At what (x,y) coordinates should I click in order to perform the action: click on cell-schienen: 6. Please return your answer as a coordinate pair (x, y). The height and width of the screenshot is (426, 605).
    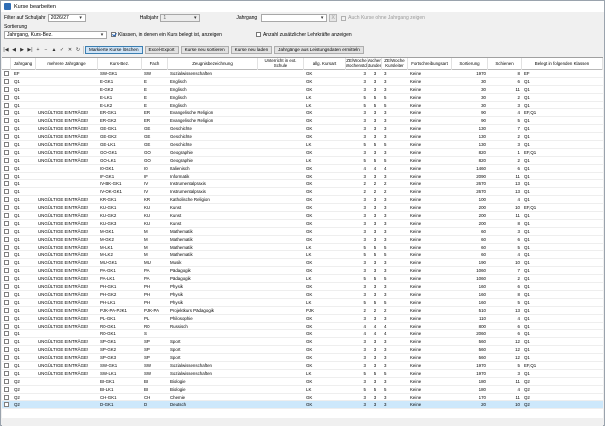
    Looking at the image, I should click on (505, 168).